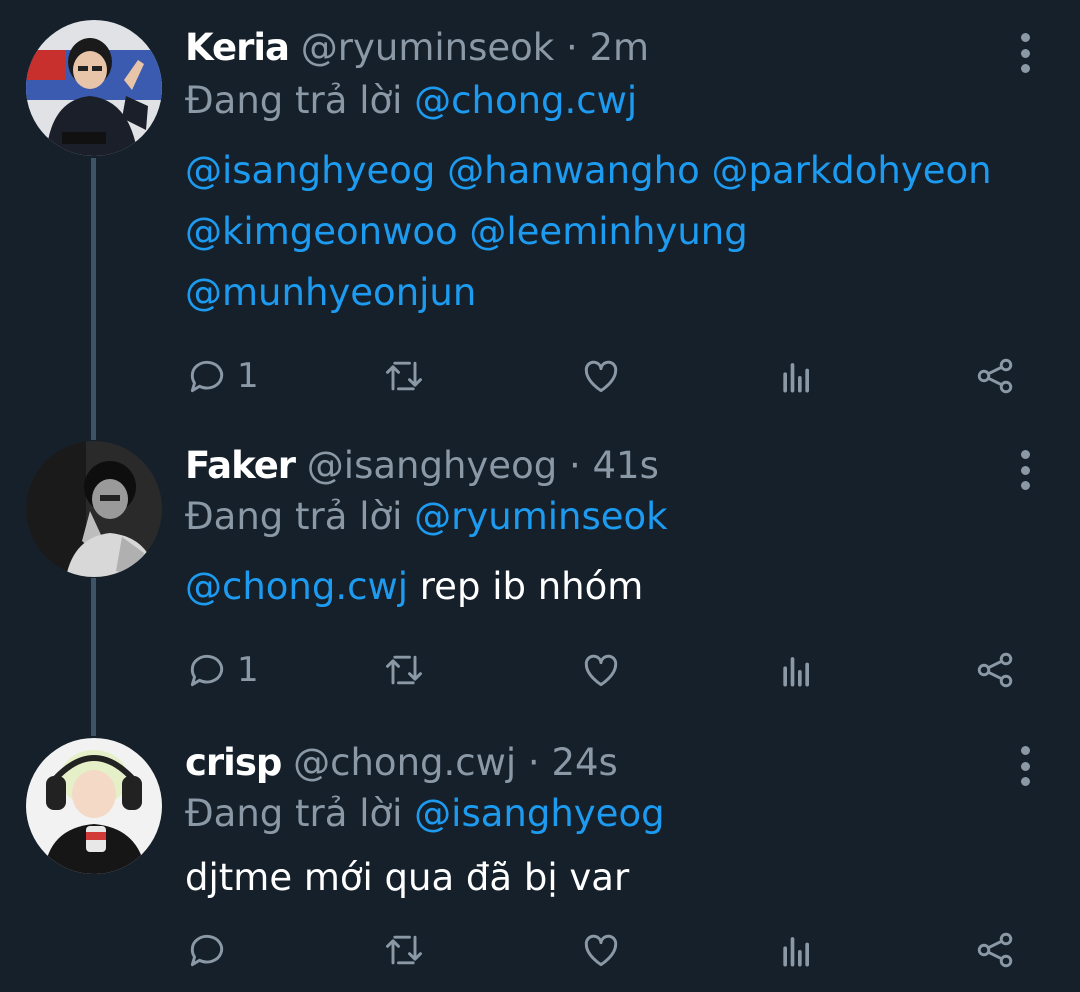 The height and width of the screenshot is (992, 1080). Describe the element at coordinates (310, 170) in the screenshot. I see `mention: @isanghyeog` at that location.